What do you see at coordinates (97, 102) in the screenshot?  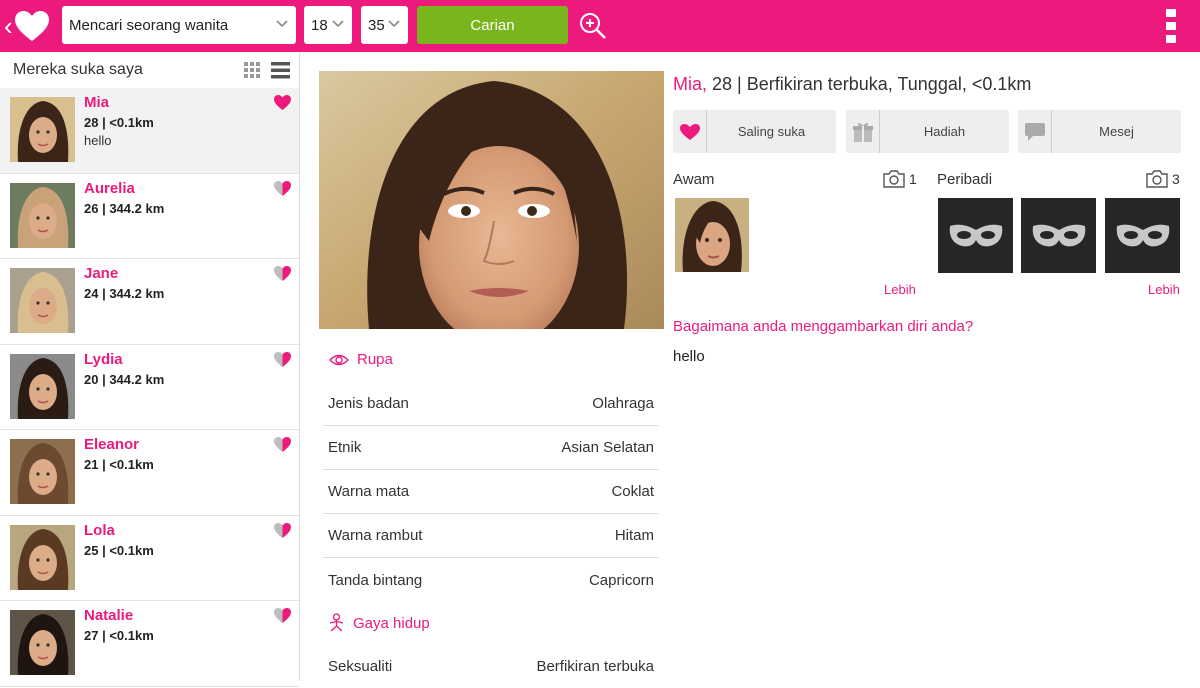 I see `list-item-name: Mia` at bounding box center [97, 102].